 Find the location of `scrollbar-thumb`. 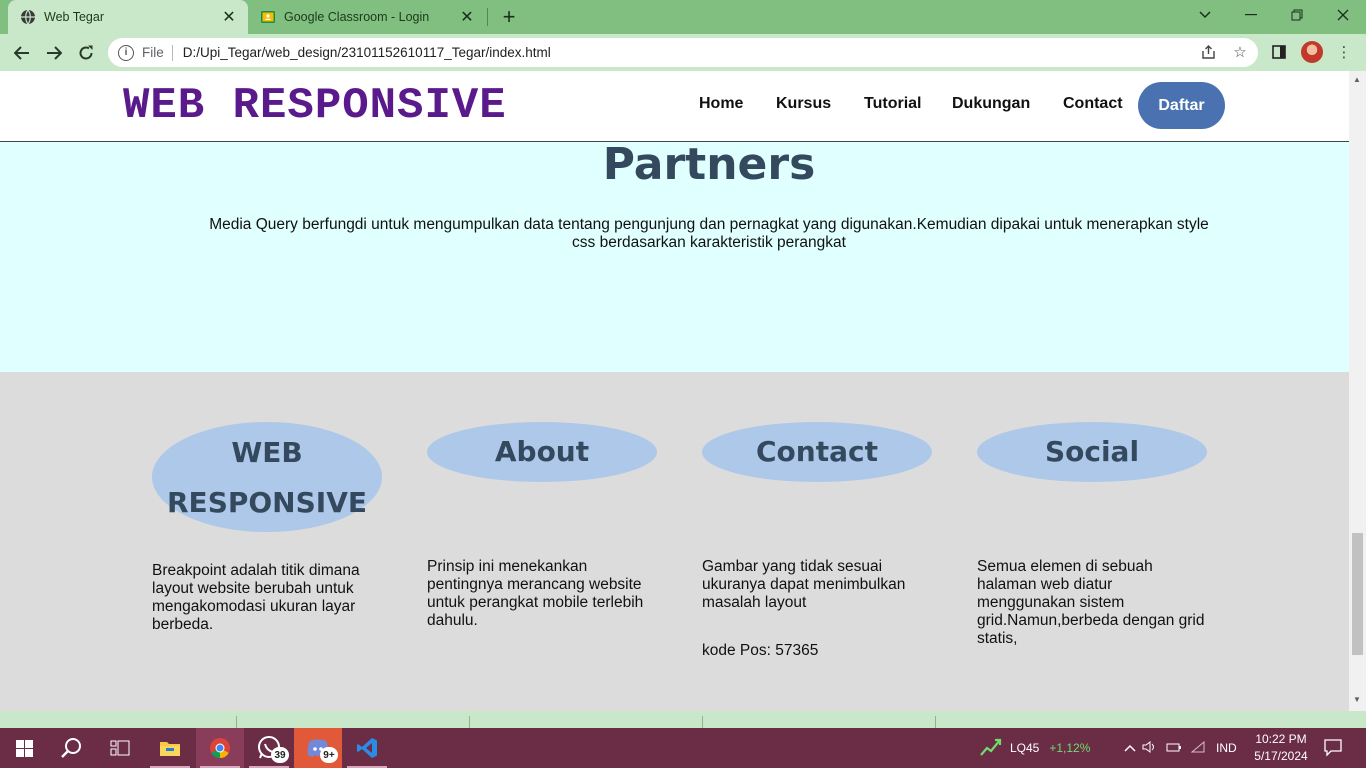

scrollbar-thumb is located at coordinates (1357, 594).